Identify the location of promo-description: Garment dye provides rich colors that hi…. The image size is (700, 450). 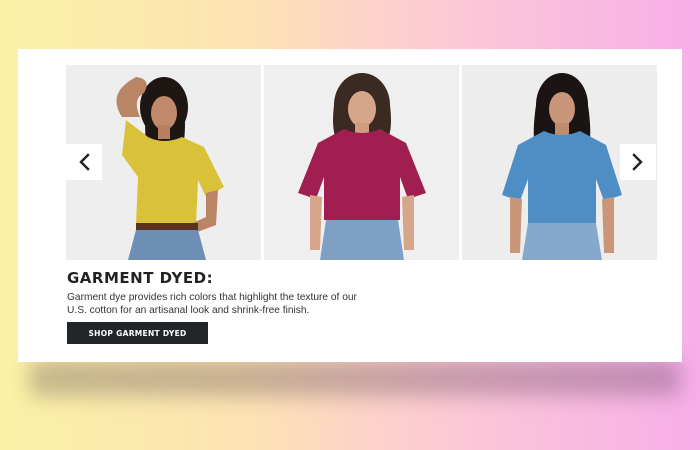
(212, 304).